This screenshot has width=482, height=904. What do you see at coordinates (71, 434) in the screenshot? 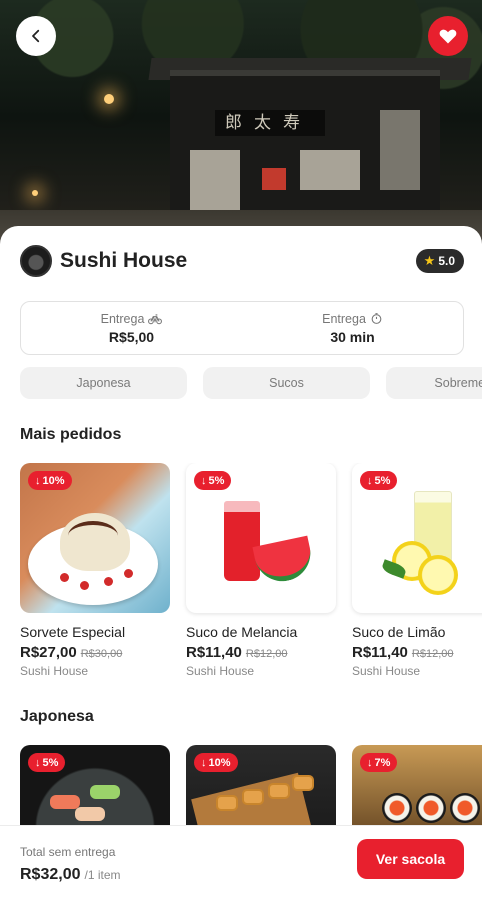
I see `section-title-popular: Mais pedidos` at bounding box center [71, 434].